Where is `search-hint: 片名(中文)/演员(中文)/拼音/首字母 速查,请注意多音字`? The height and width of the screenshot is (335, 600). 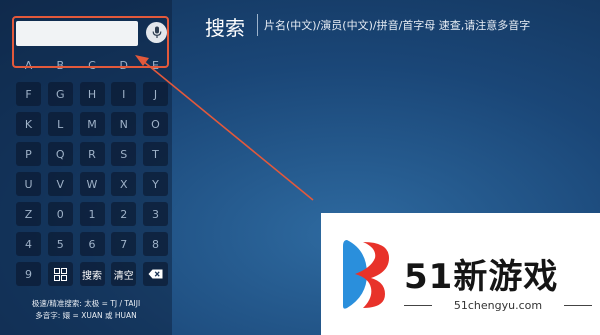 search-hint: 片名(中文)/演员(中文)/拼音/首字母 速查,请注意多音字 is located at coordinates (397, 25).